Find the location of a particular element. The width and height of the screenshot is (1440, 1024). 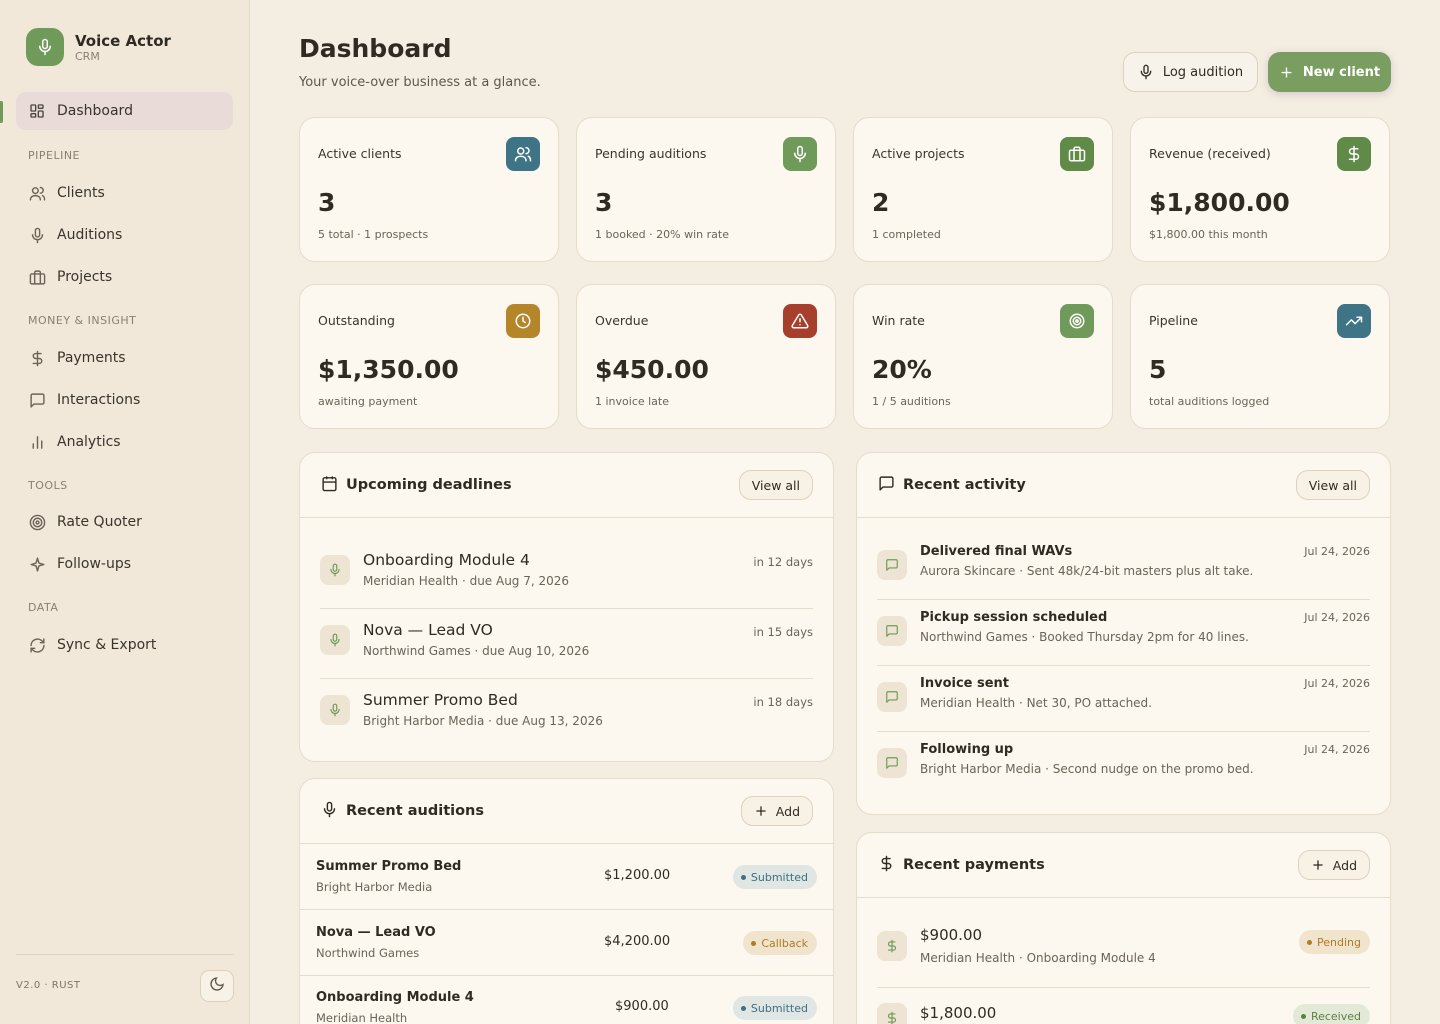

sidebar-item-interactions: Interactions is located at coordinates (124, 400).